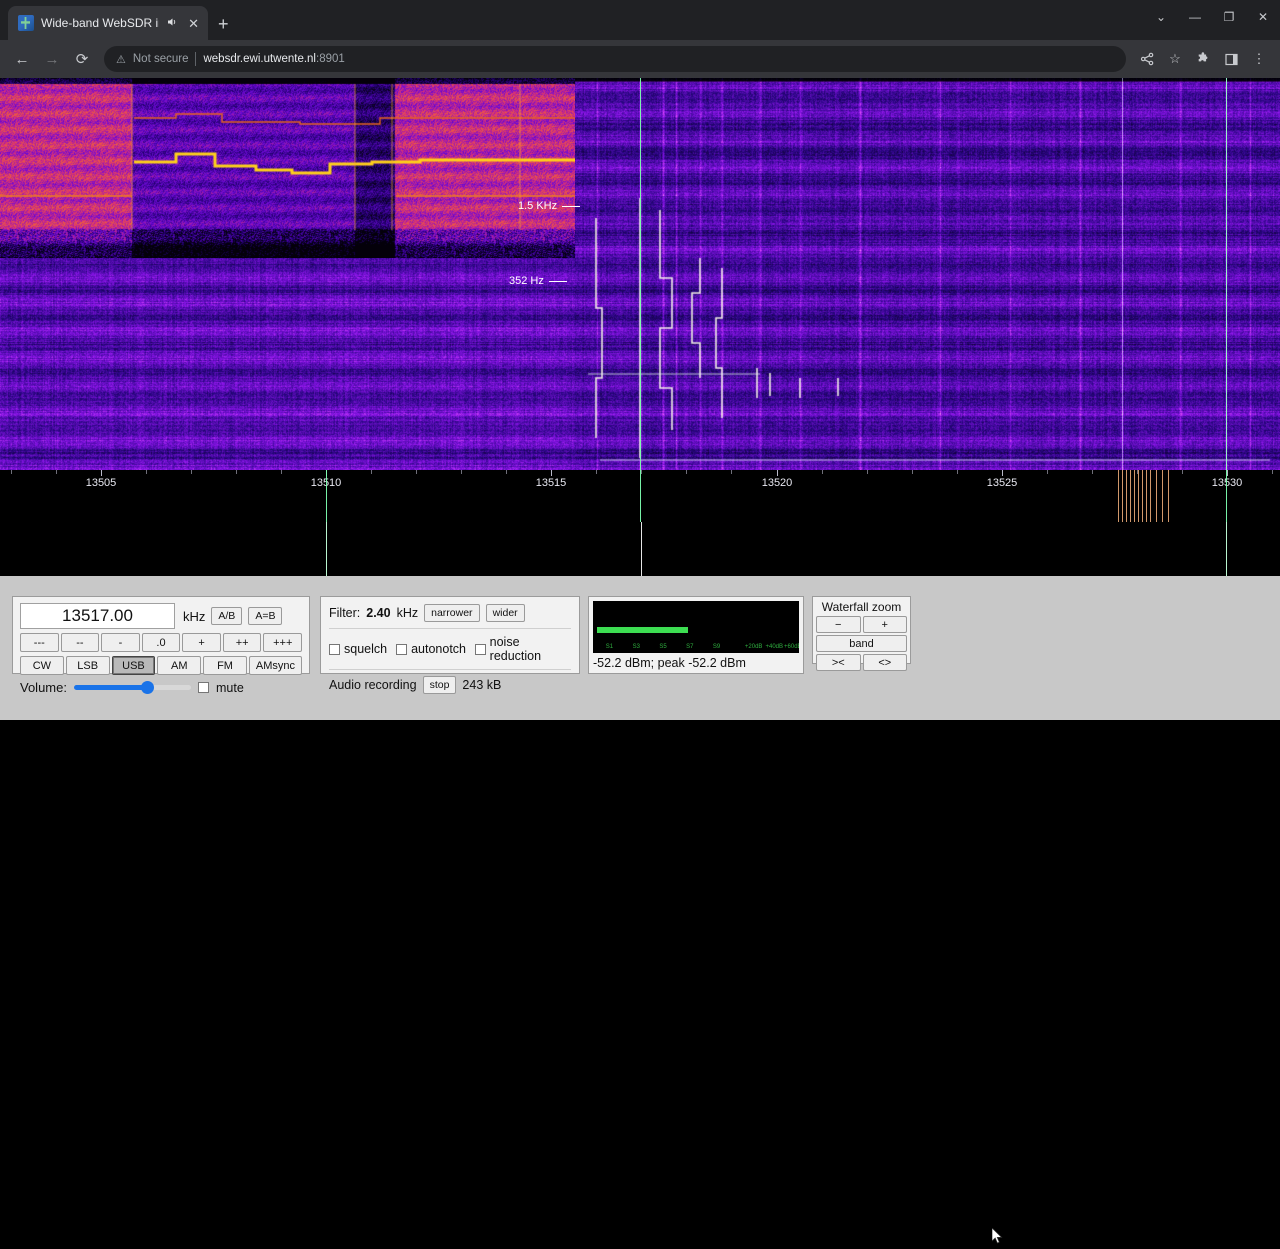 This screenshot has width=1280, height=1249. Describe the element at coordinates (1229, 17) in the screenshot. I see `maximize-icon: ❐` at that location.